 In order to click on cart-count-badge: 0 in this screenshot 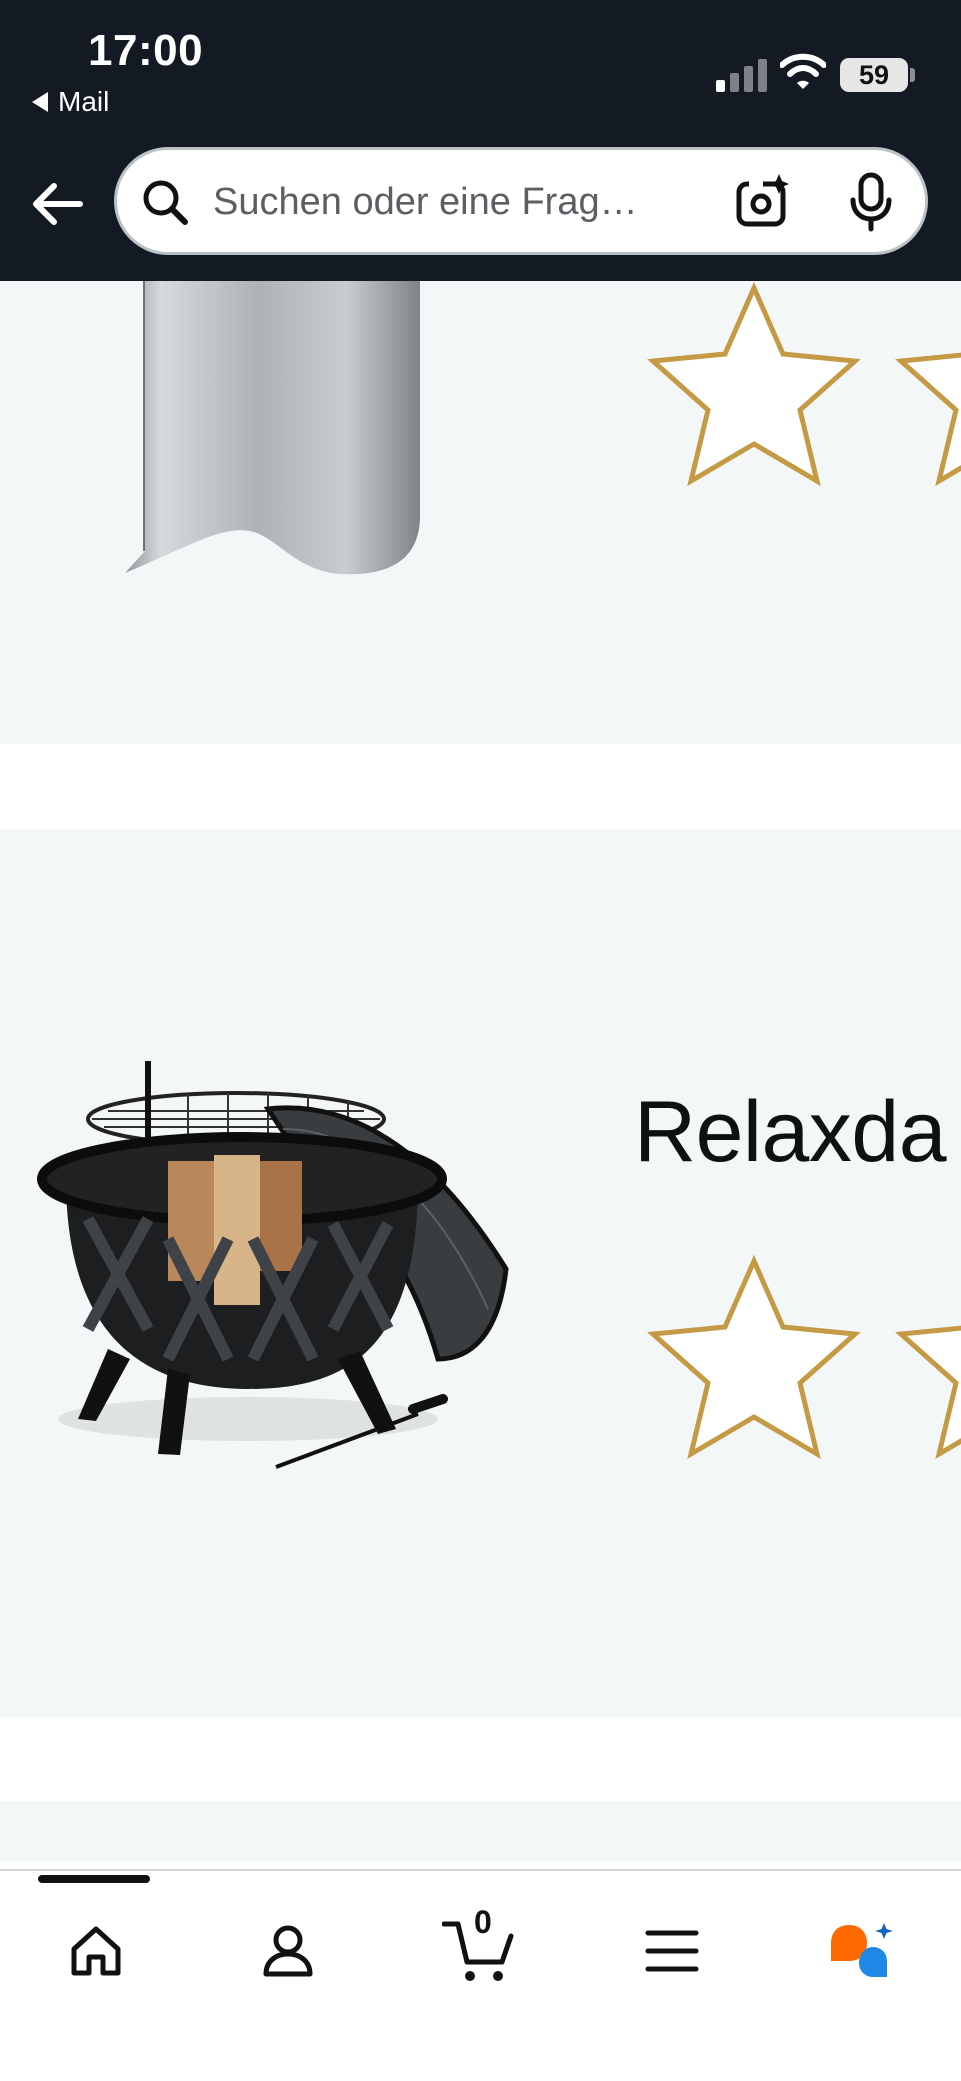, I will do `click(483, 1922)`.